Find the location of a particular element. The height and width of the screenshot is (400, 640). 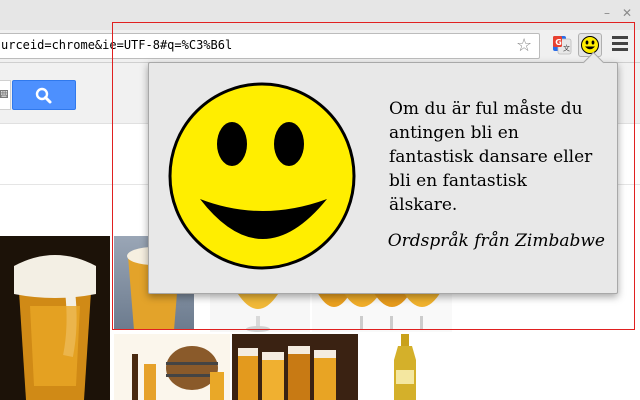

address-bar: urceid=chrome&ie=UTF-8#q=%C3%B6l ☆ is located at coordinates (270, 46).